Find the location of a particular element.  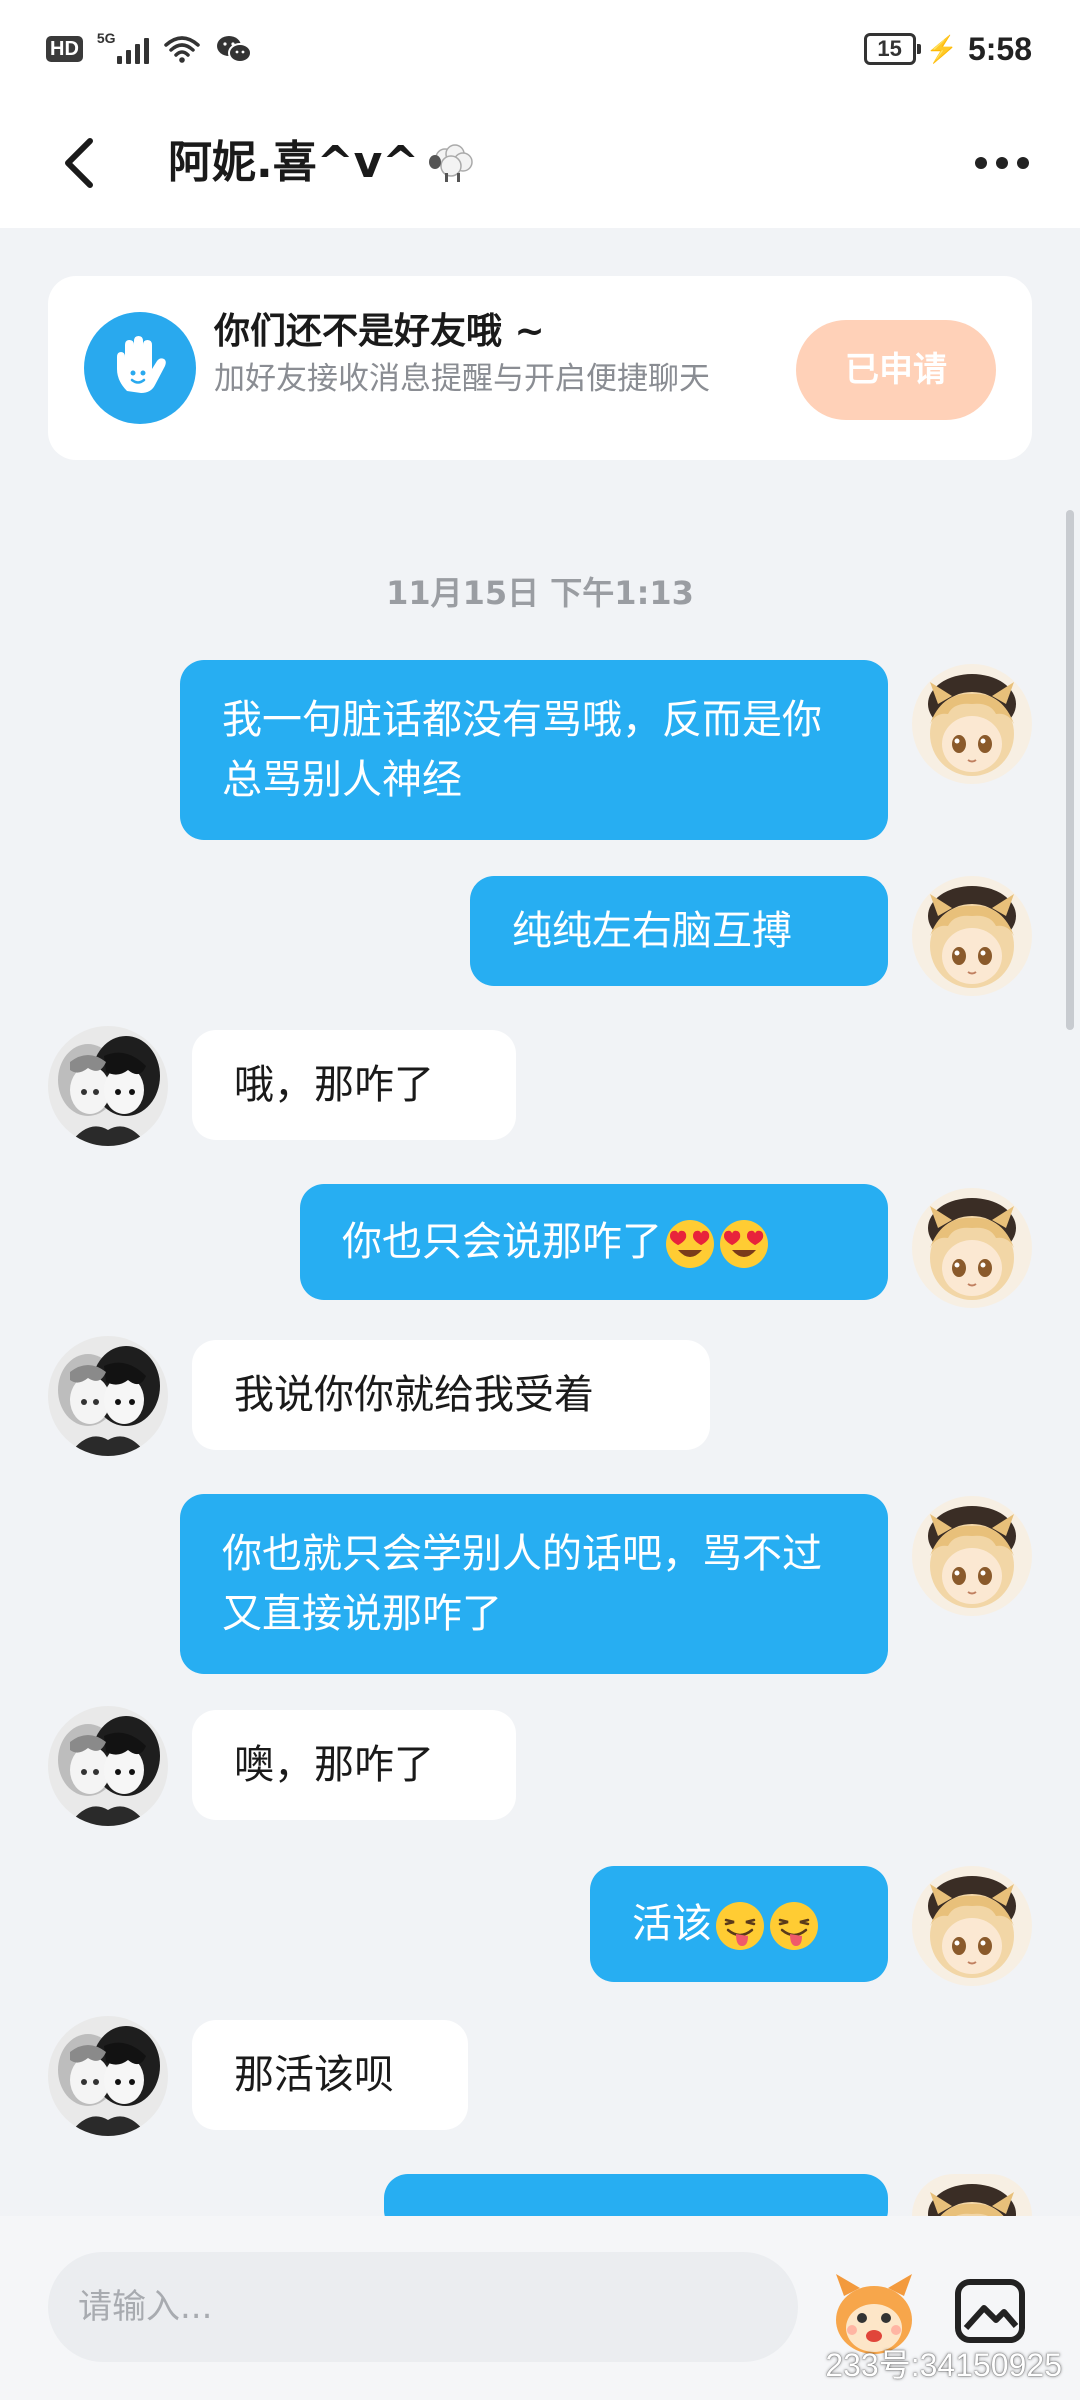

incoming-message: 噢，那咋了 is located at coordinates (354, 1765).